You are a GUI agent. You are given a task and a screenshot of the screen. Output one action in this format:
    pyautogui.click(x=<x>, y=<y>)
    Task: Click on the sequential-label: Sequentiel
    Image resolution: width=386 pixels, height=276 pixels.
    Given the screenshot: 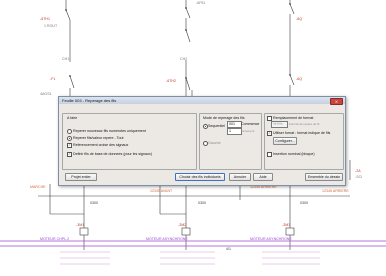 What is the action you would take?
    pyautogui.click(x=216, y=125)
    